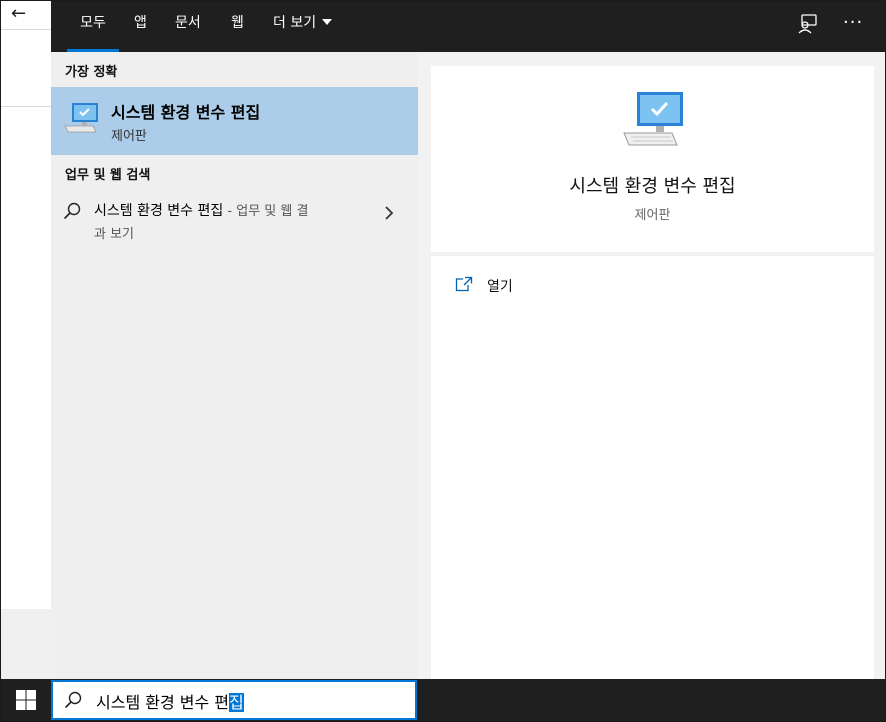 This screenshot has width=886, height=722. What do you see at coordinates (159, 211) in the screenshot?
I see `web-search-query: 시스템 환경 변수 편집` at bounding box center [159, 211].